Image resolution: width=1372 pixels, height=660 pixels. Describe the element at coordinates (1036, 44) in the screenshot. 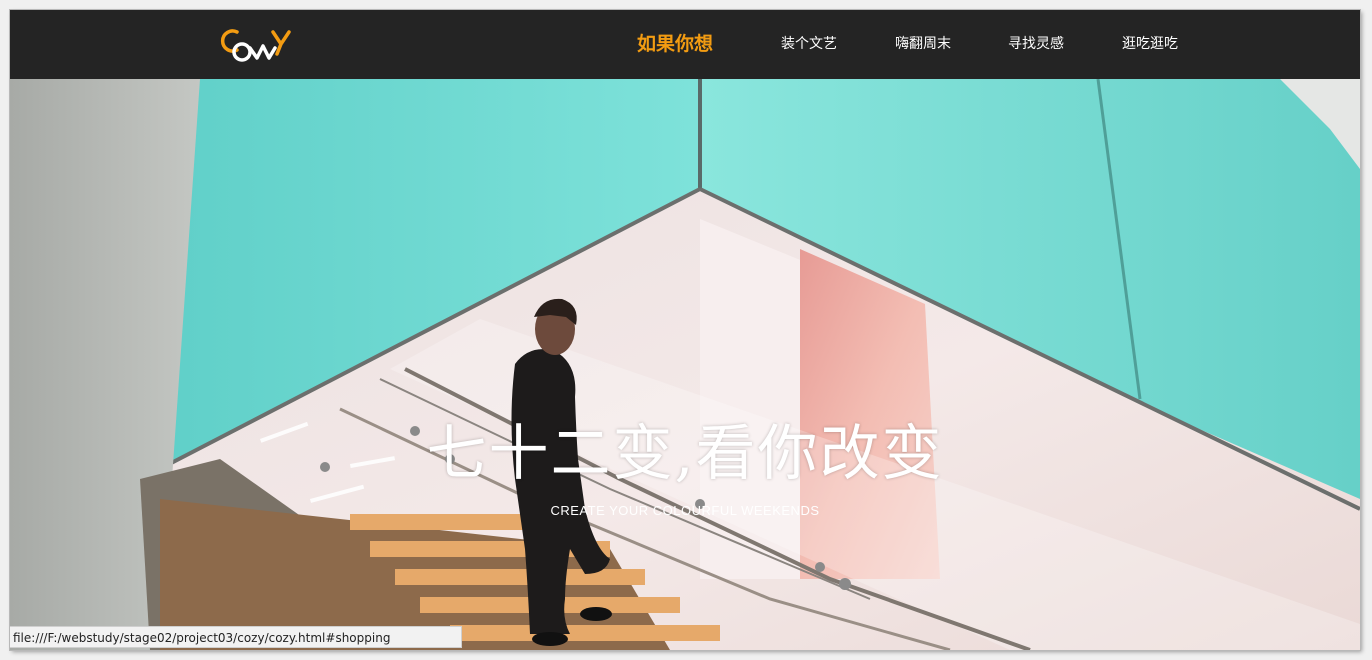

I see `nav-item-xunzhao-linggan: 寻找灵感` at that location.